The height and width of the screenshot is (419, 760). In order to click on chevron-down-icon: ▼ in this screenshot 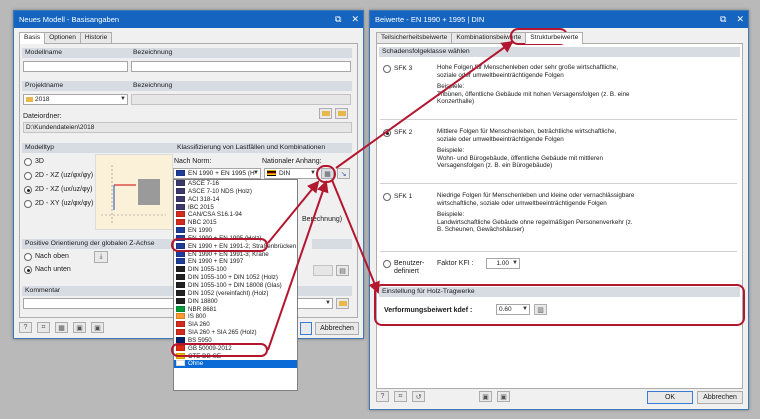, I will do `click(123, 99)`.